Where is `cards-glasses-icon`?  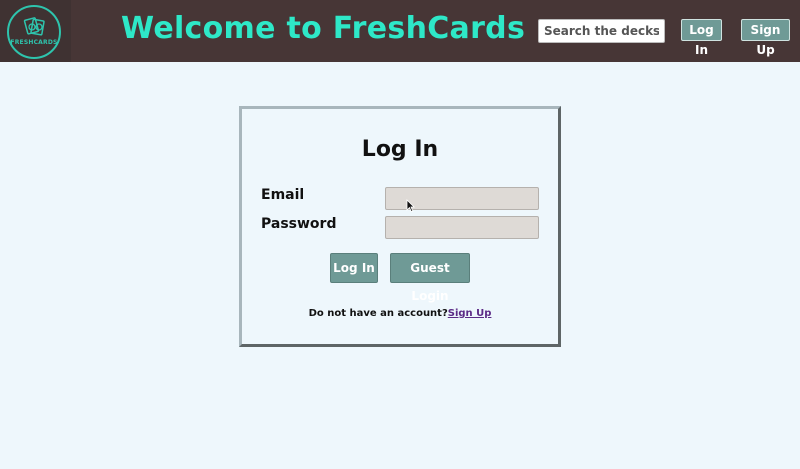 cards-glasses-icon is located at coordinates (34, 26).